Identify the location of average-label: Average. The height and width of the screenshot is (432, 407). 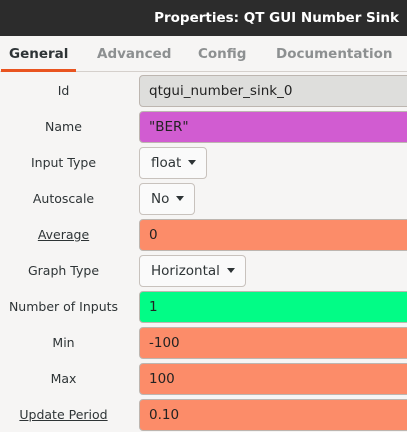
(63, 234).